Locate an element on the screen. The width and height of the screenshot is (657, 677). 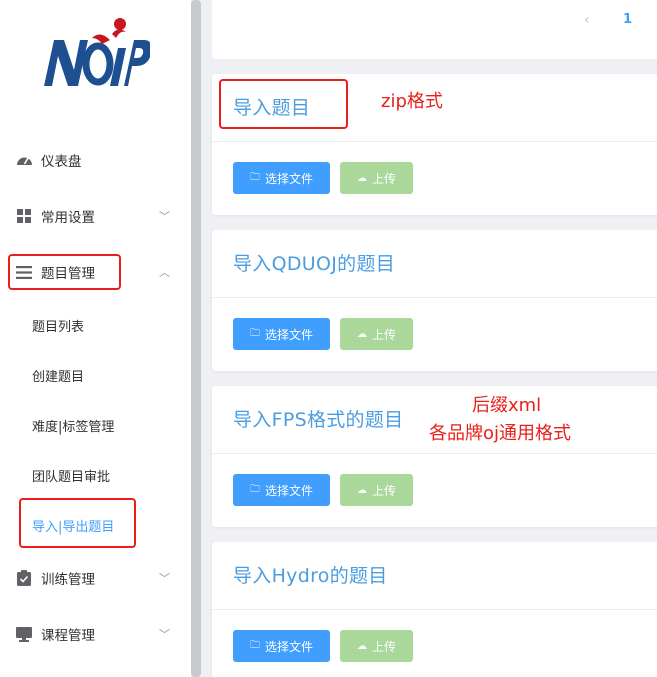
monitor-icon is located at coordinates (24, 634).